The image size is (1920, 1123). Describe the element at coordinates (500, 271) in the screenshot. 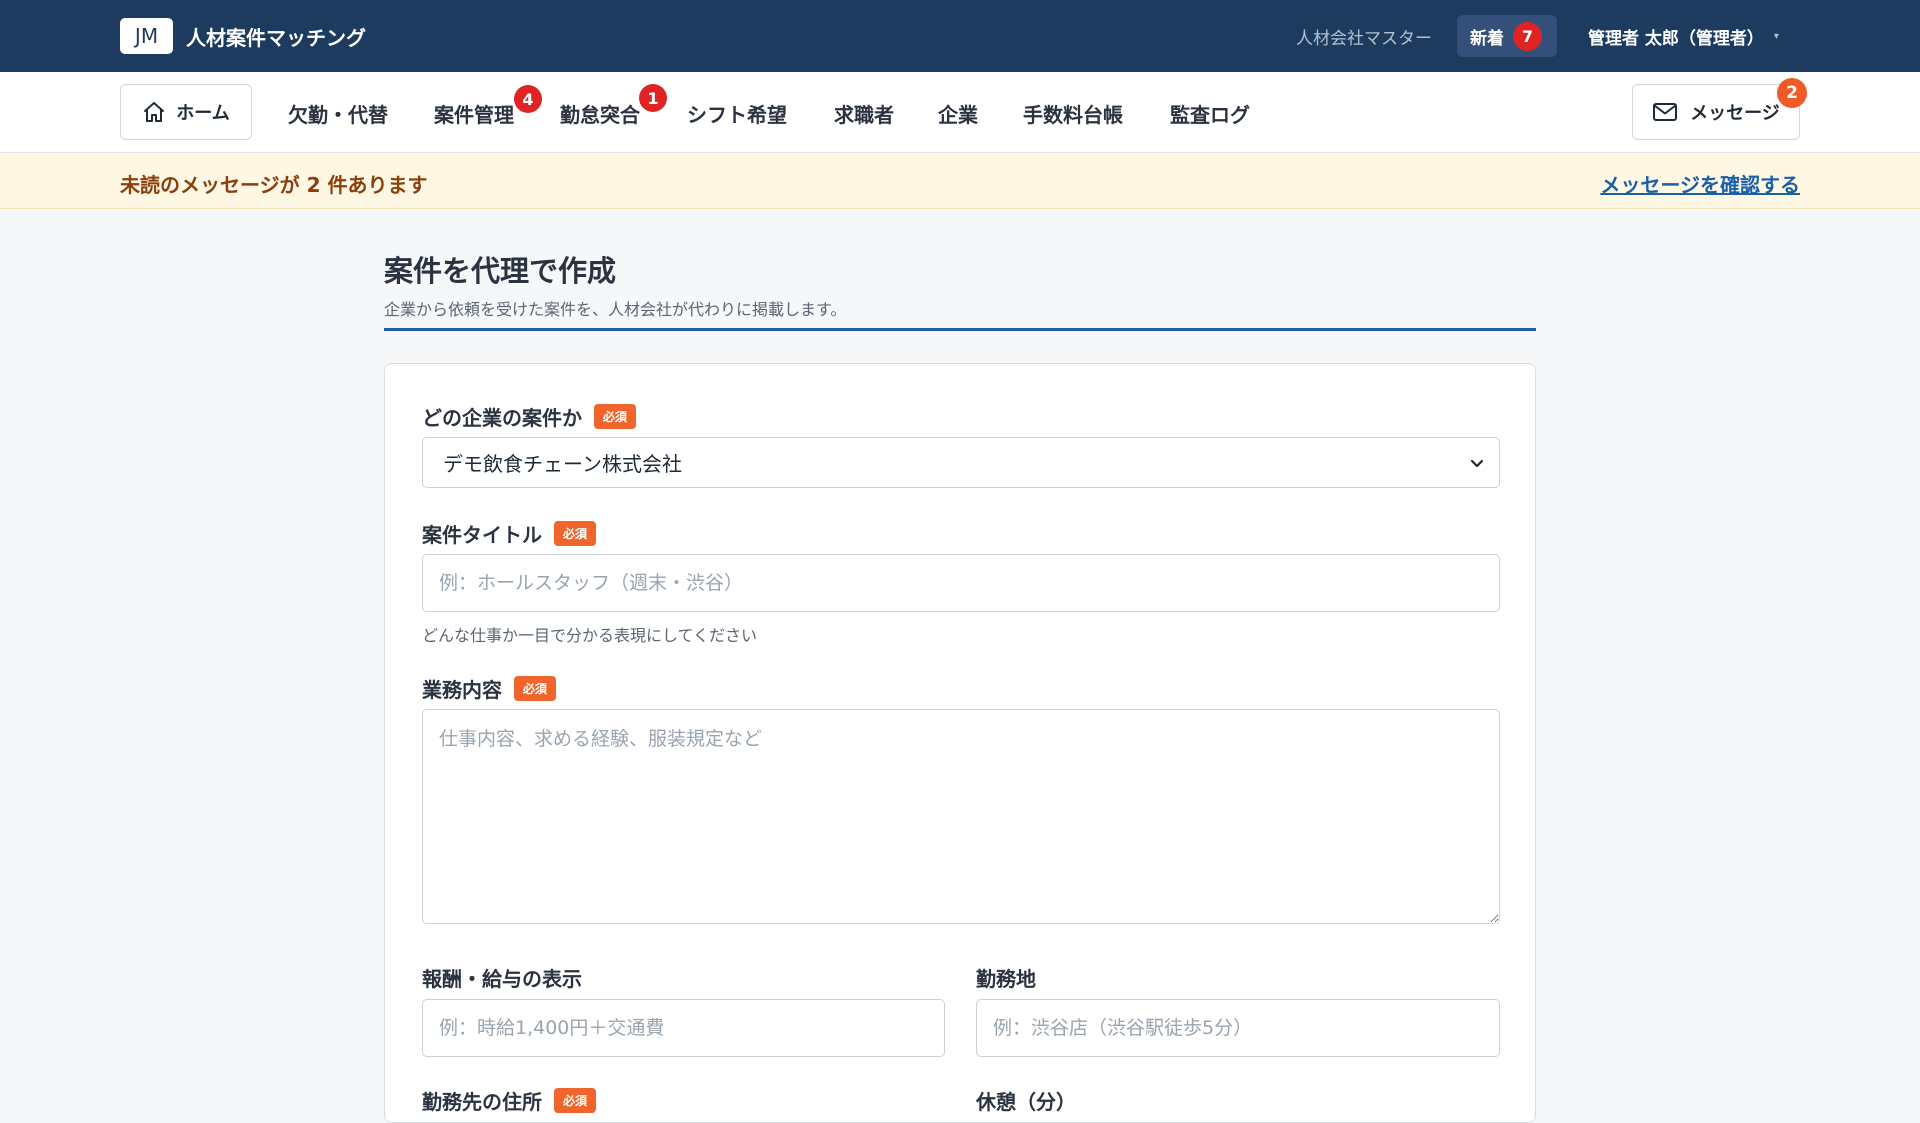

I see `page-title: 案件を代理で作成` at that location.